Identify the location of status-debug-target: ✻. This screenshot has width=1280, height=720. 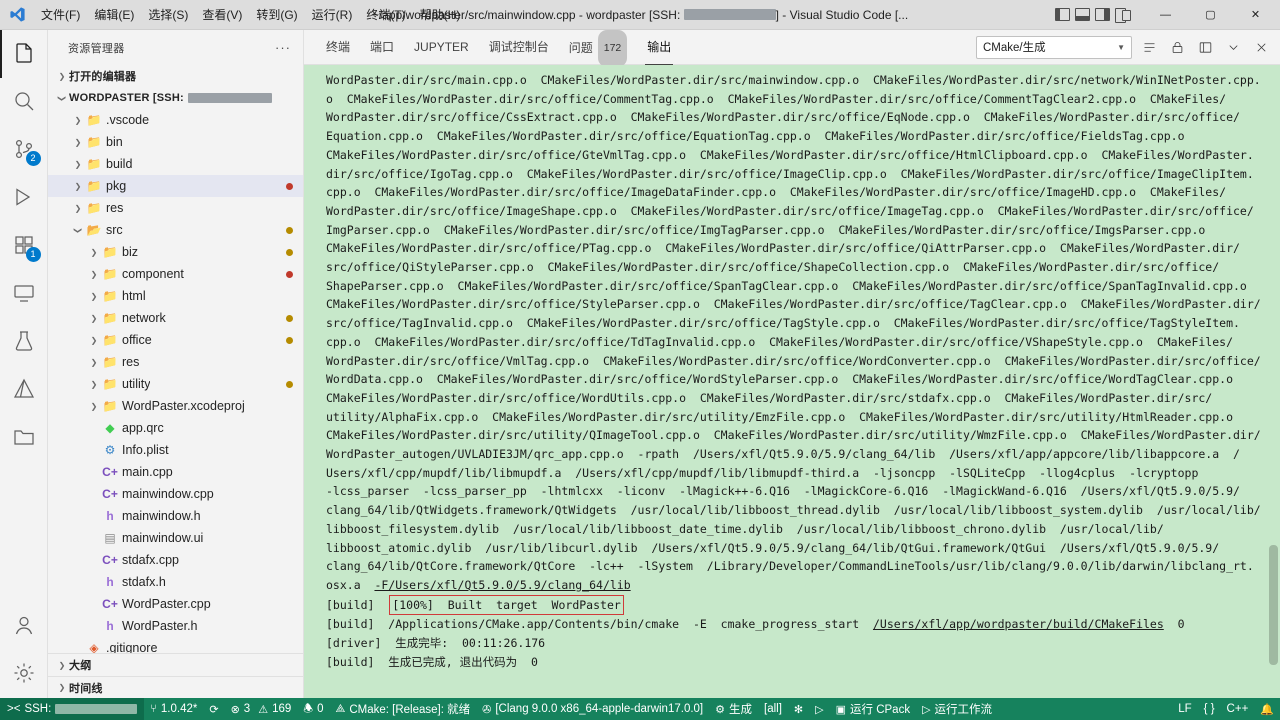
(798, 709).